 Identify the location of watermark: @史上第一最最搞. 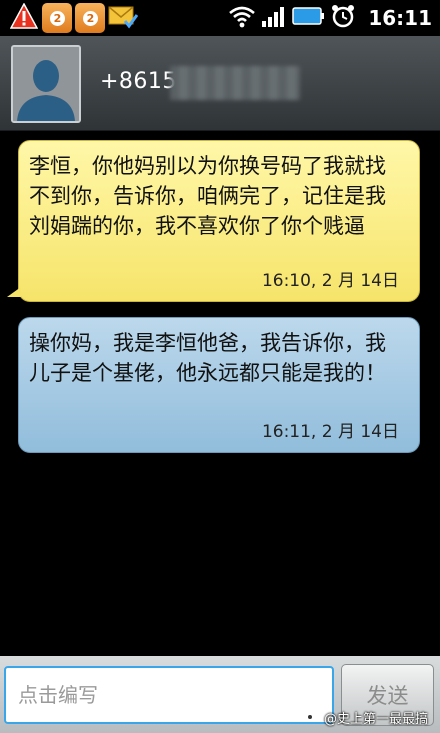
(365, 717).